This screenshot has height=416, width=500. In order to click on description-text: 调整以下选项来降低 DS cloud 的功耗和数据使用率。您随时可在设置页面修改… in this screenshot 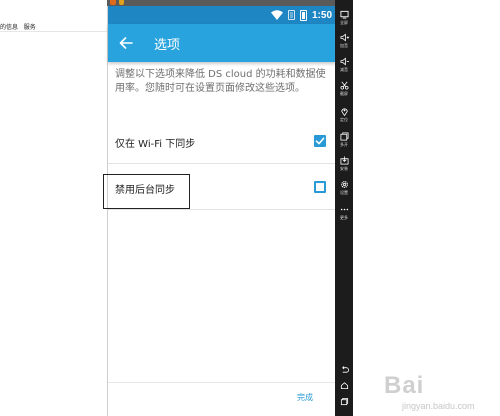, I will do `click(220, 81)`.